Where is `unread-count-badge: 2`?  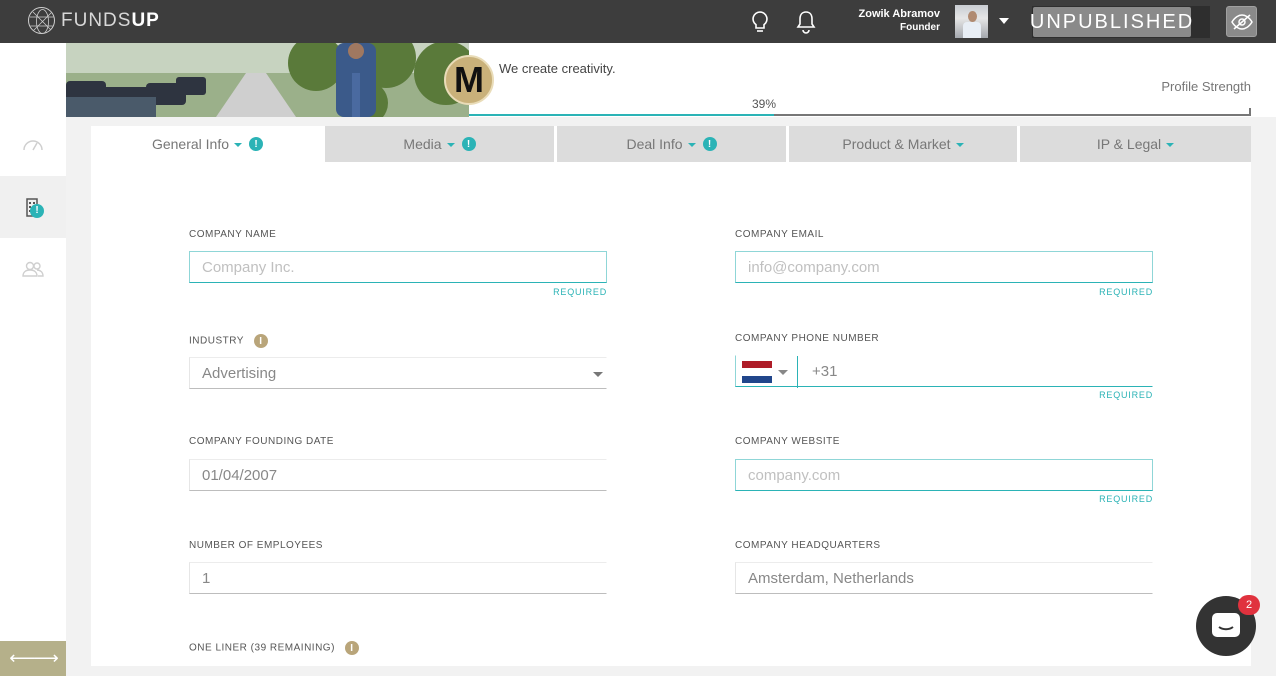
unread-count-badge: 2 is located at coordinates (1249, 605).